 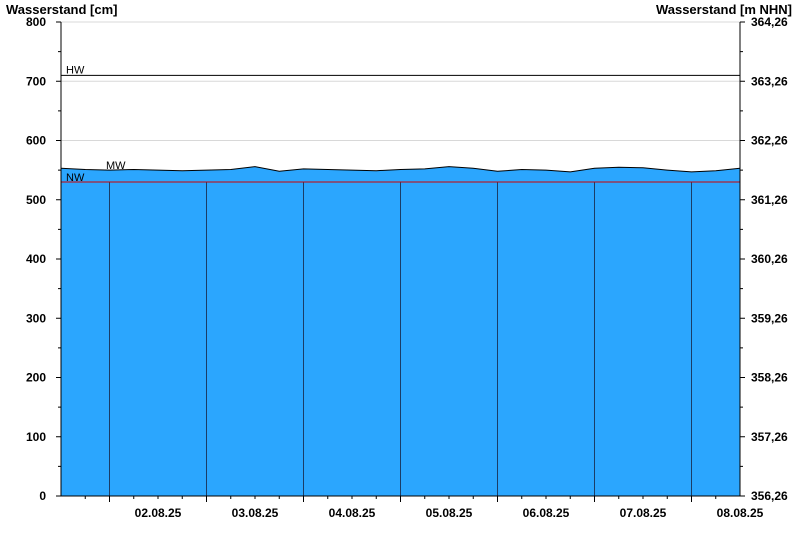 What do you see at coordinates (36, 81) in the screenshot?
I see `left-tick-label: 700` at bounding box center [36, 81].